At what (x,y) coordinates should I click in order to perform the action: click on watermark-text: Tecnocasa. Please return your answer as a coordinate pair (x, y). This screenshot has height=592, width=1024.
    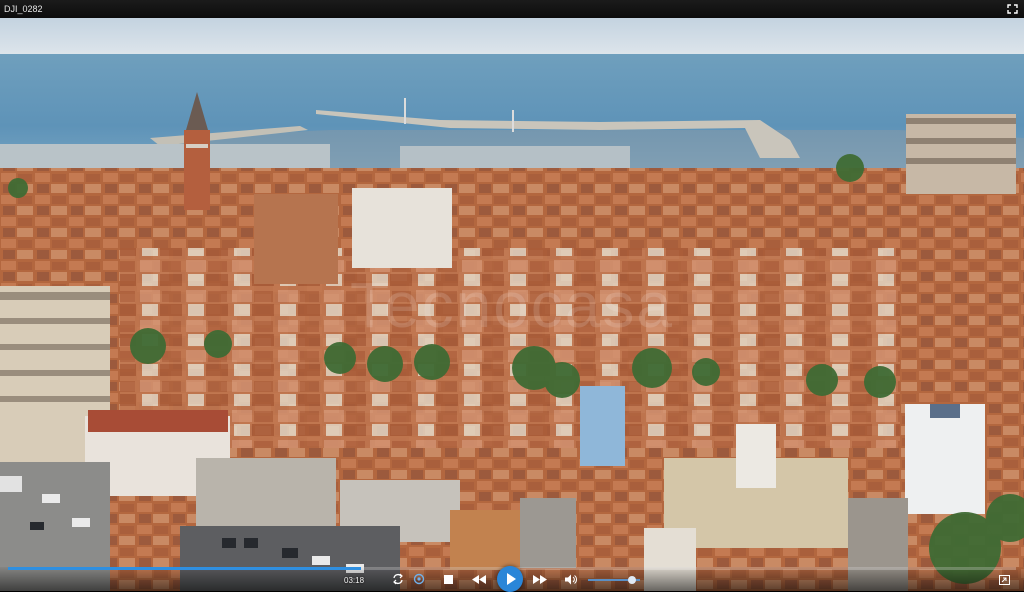
    Looking at the image, I should click on (512, 305).